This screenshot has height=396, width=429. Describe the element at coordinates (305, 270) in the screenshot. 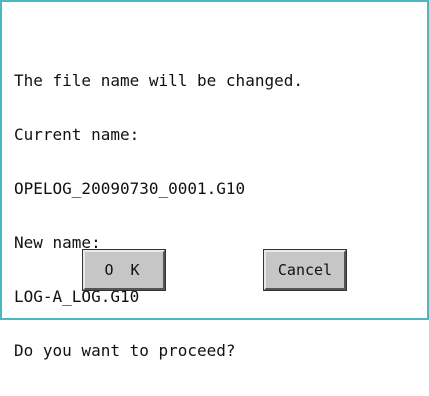

I see `cancel-button: Cancel` at that location.